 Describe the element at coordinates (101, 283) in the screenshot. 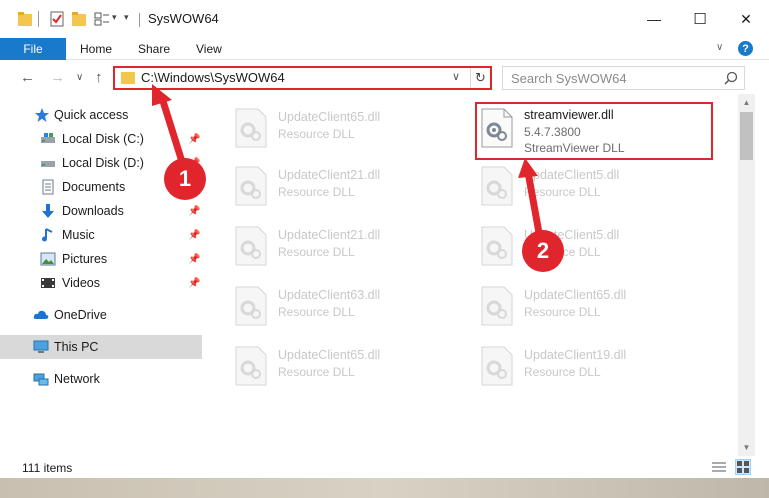

I see `sidebar-item-videos: Videos 📌` at that location.